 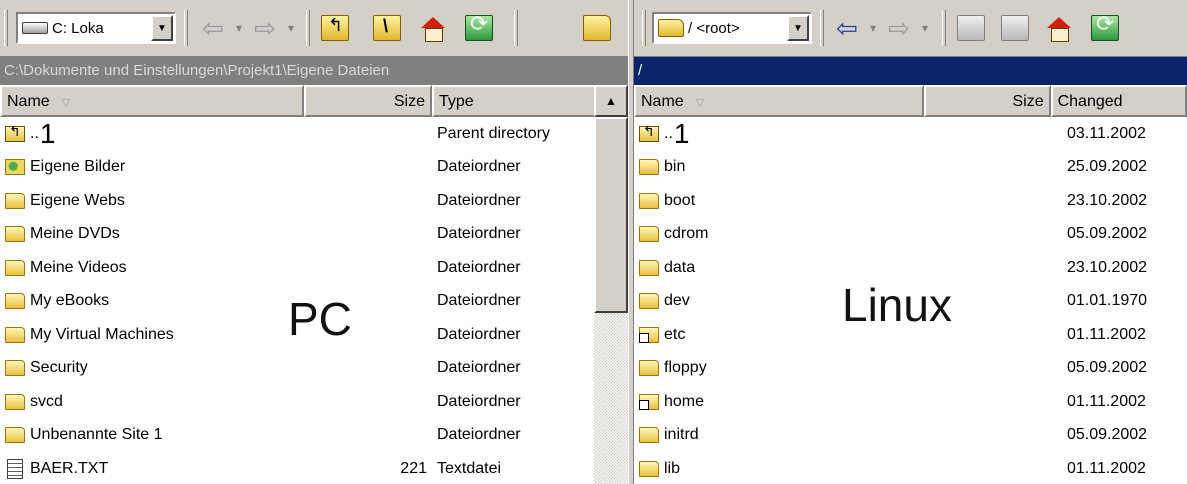 What do you see at coordinates (317, 235) in the screenshot?
I see `file-row: Meine DVDs Dateiordner` at bounding box center [317, 235].